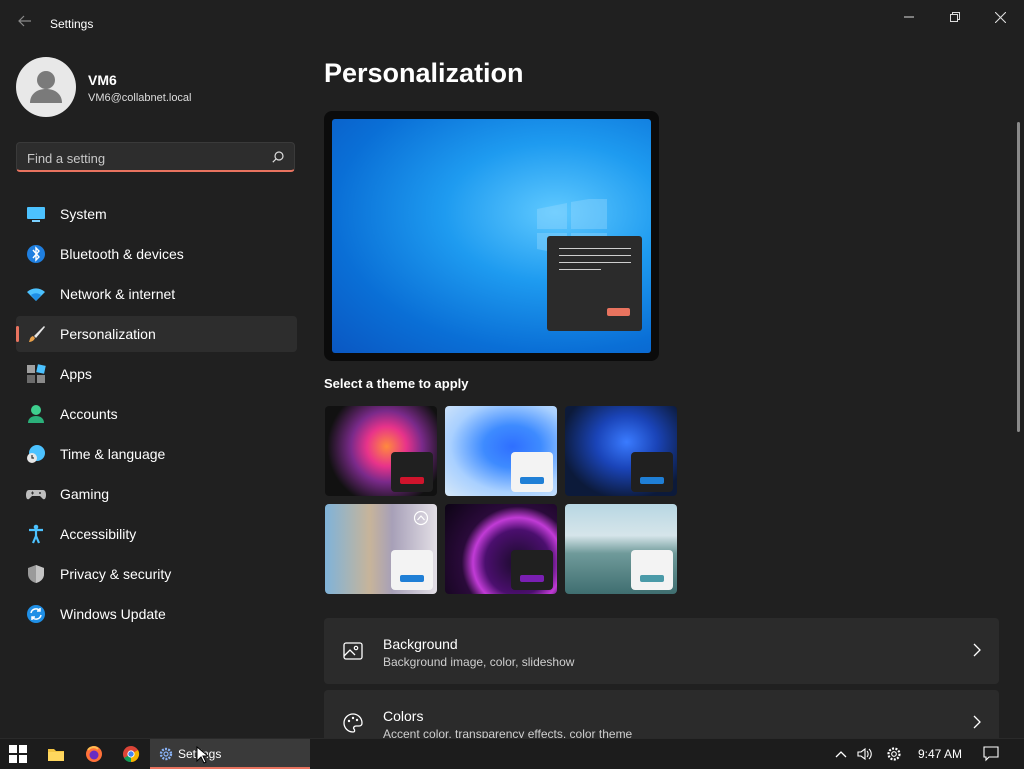 This screenshot has width=1024, height=769. I want to click on system-icon, so click(36, 214).